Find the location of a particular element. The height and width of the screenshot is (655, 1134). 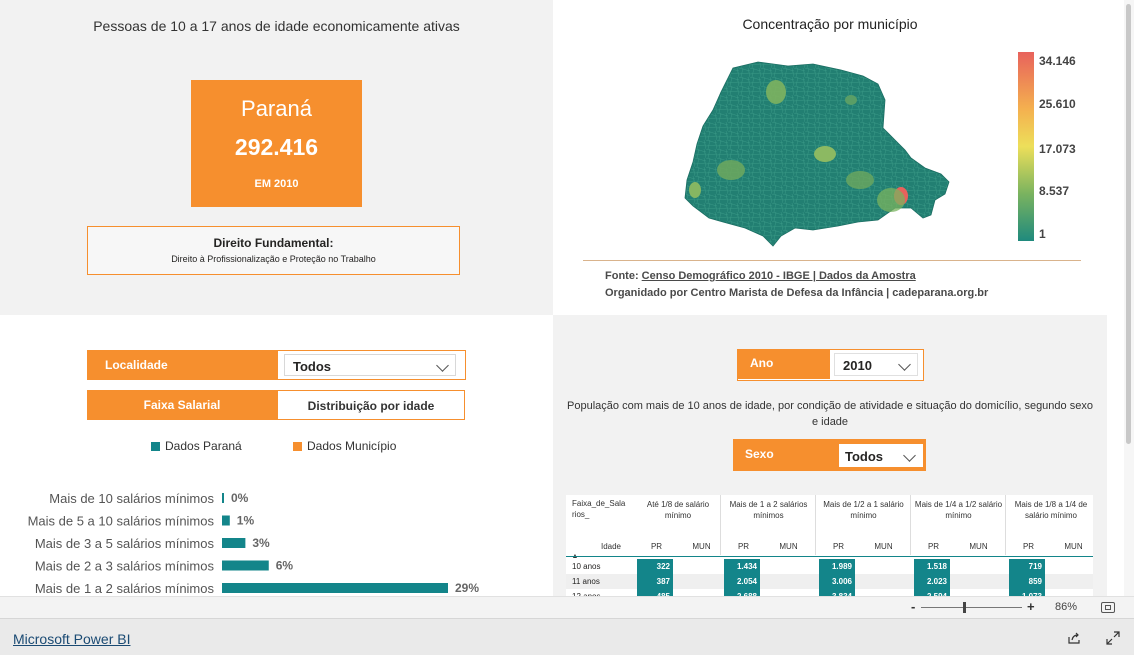

row-label: 10 anos is located at coordinates (586, 566).